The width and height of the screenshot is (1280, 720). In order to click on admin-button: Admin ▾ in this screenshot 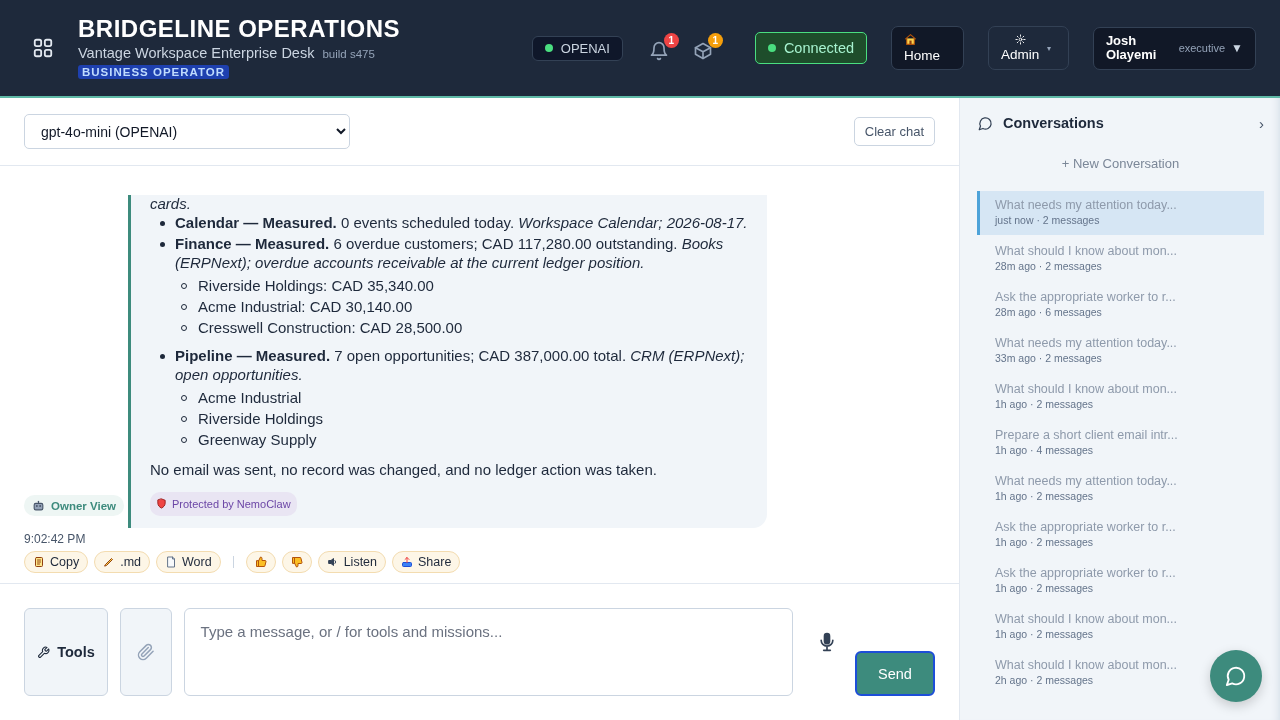, I will do `click(1028, 48)`.